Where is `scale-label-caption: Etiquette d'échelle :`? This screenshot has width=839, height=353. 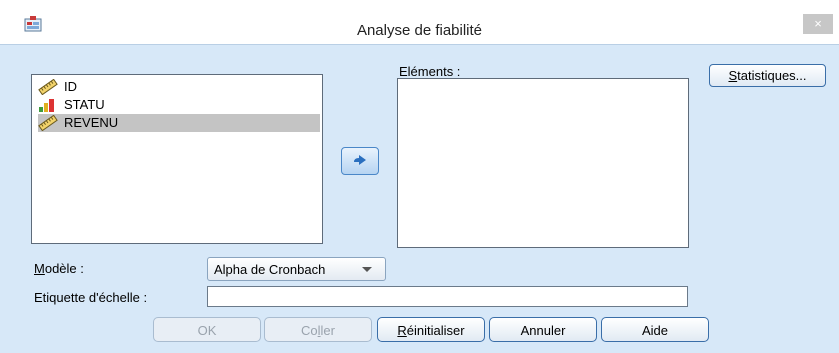
scale-label-caption: Etiquette d'échelle : is located at coordinates (91, 297).